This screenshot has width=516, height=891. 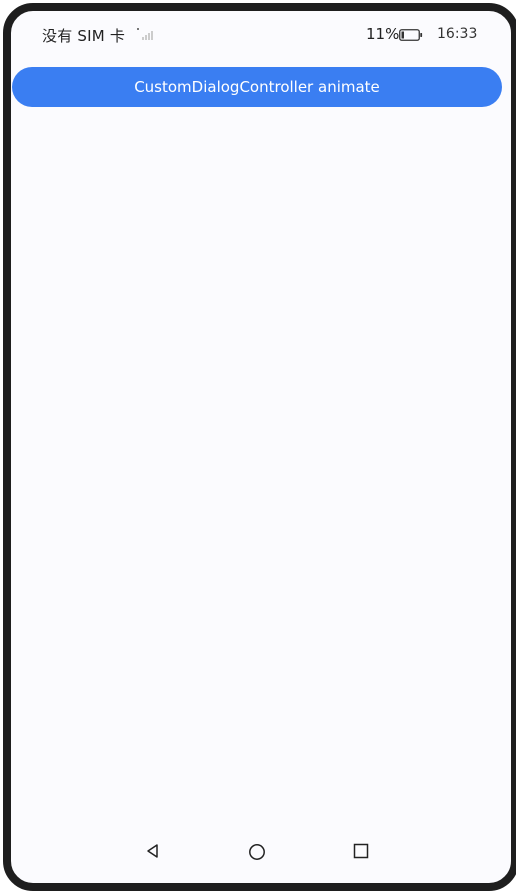 I want to click on navigation-bar, so click(x=261, y=861).